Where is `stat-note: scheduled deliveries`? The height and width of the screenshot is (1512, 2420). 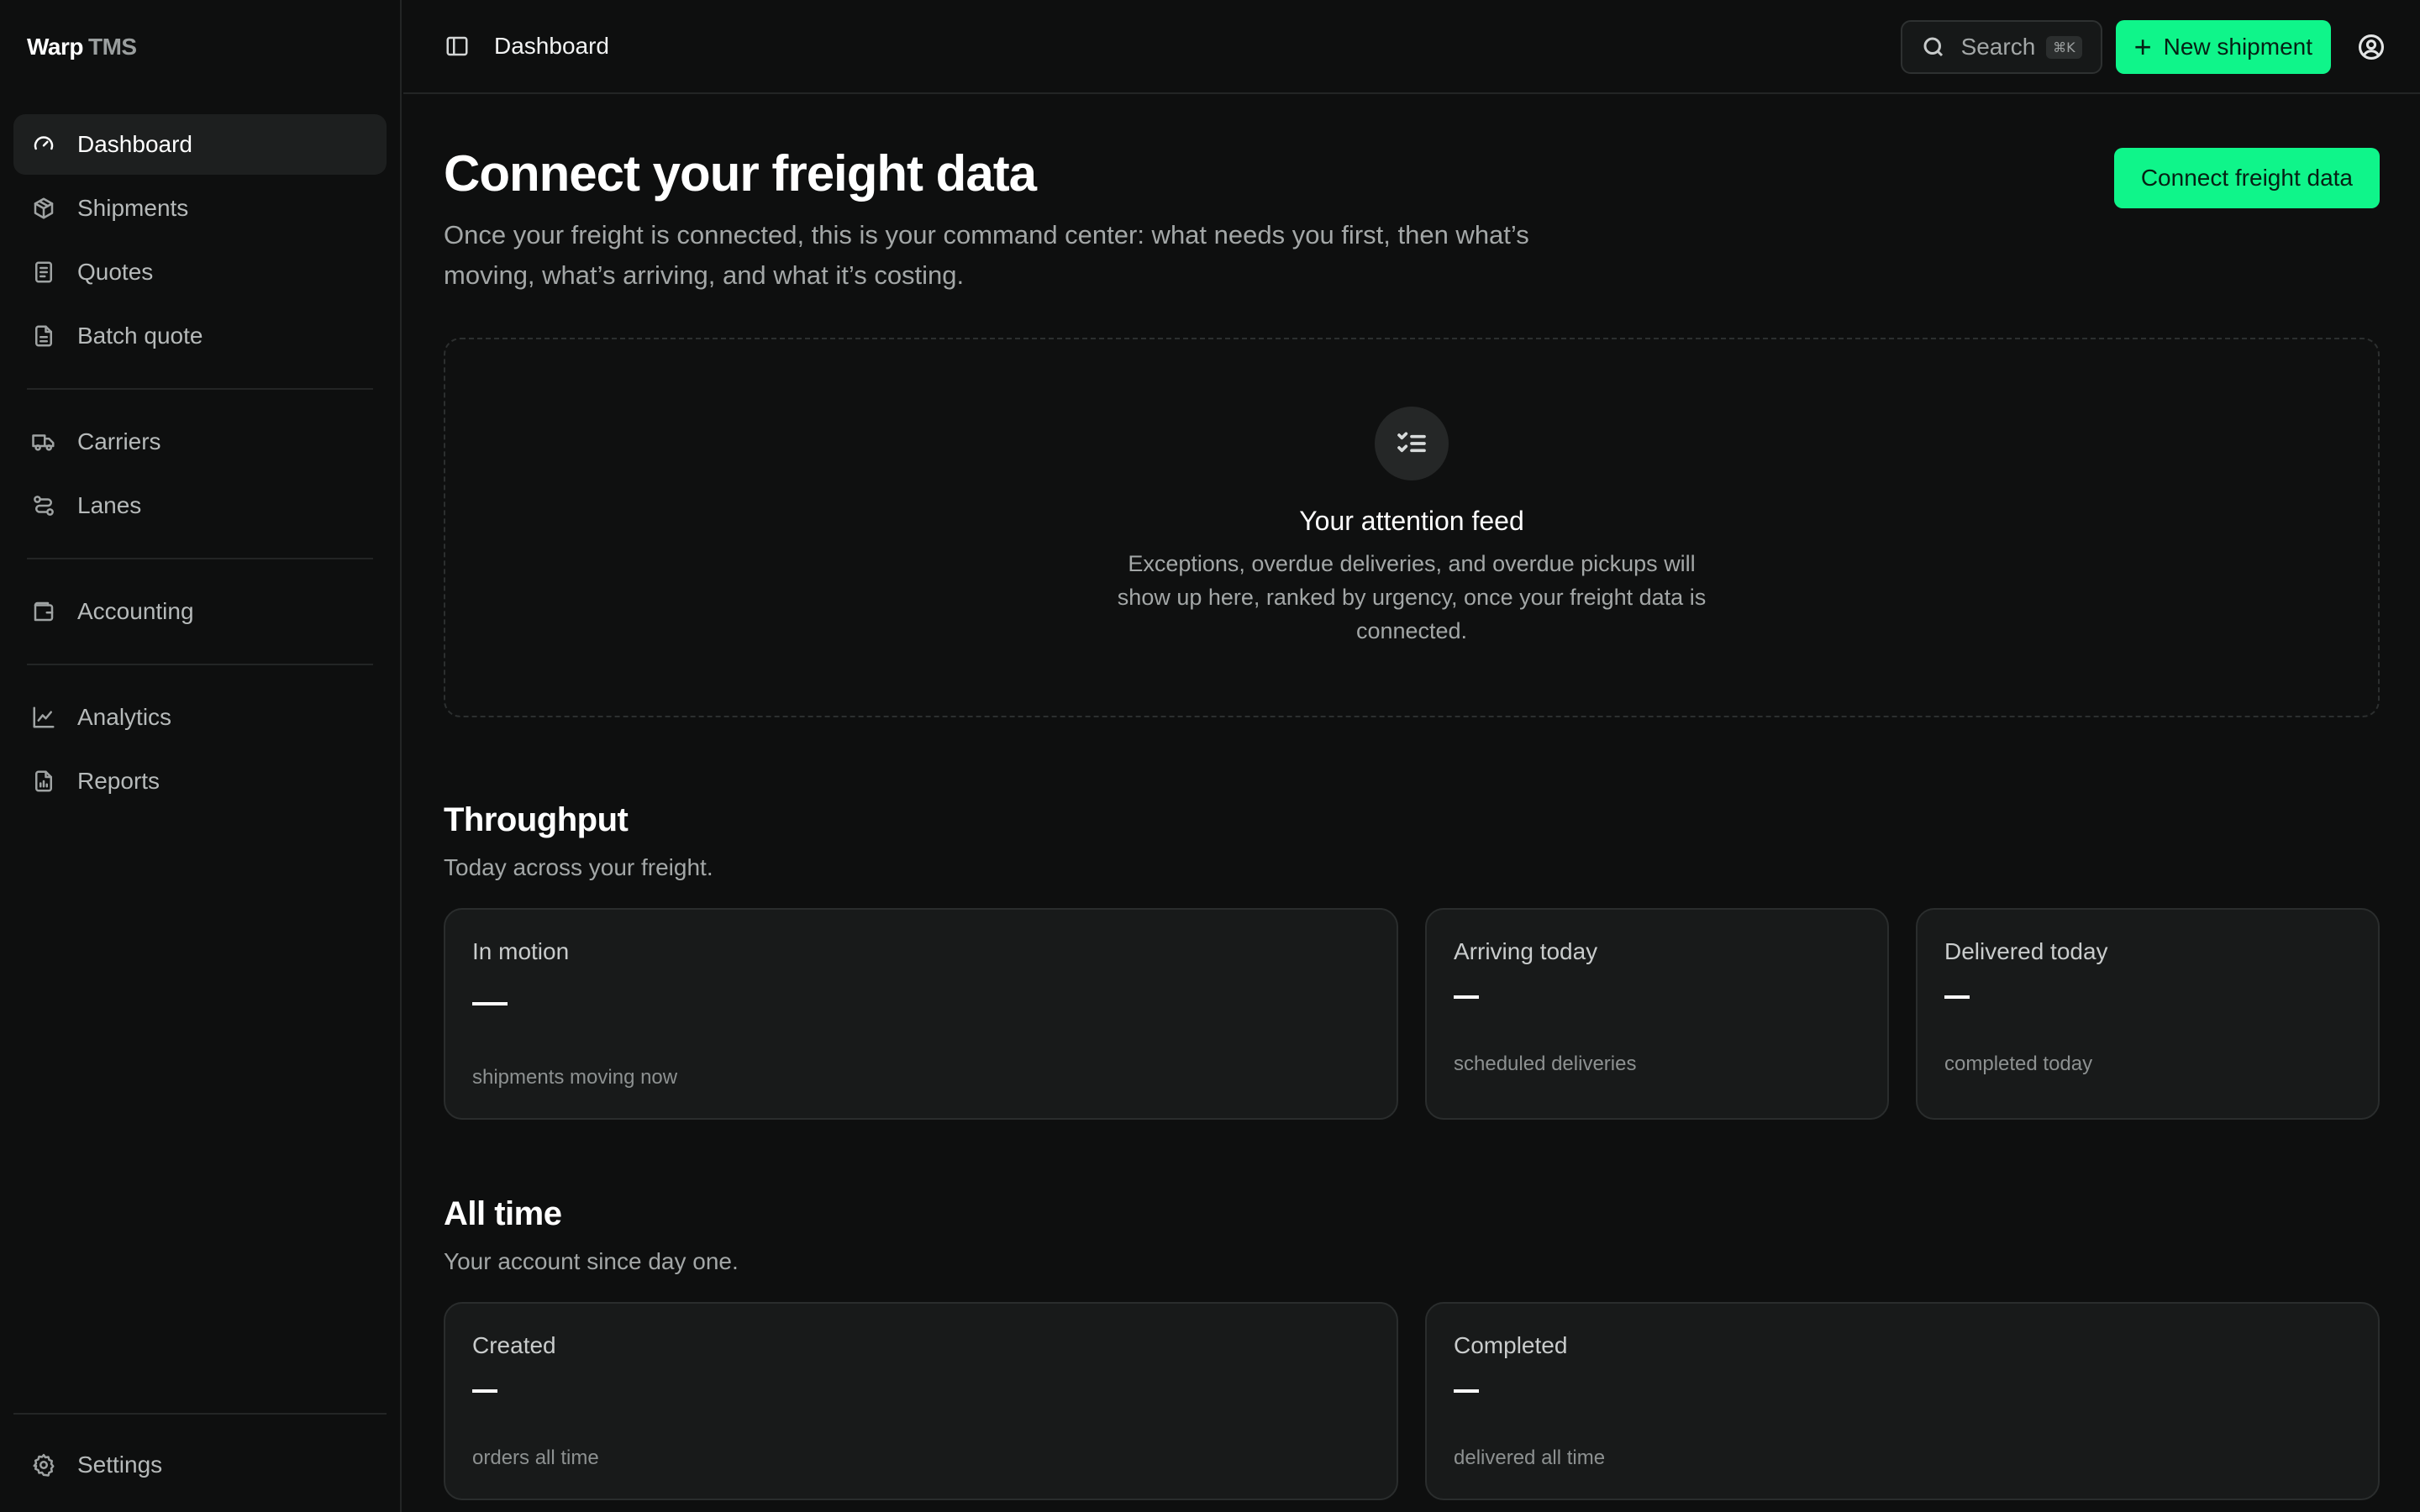
stat-note: scheduled deliveries is located at coordinates (1545, 1064).